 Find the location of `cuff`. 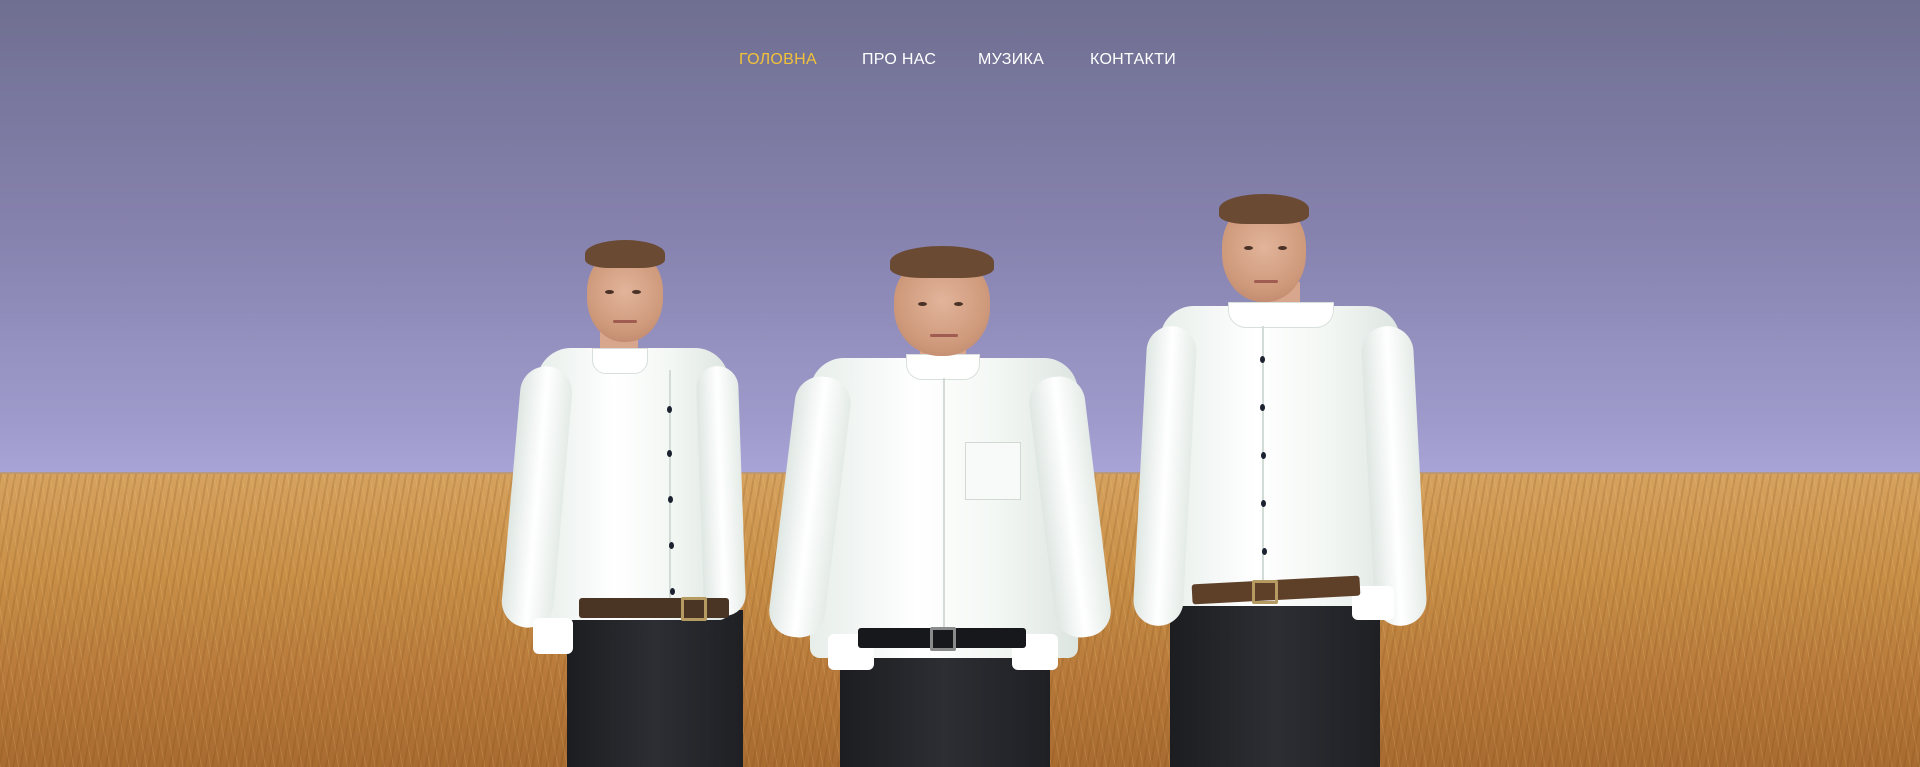

cuff is located at coordinates (553, 636).